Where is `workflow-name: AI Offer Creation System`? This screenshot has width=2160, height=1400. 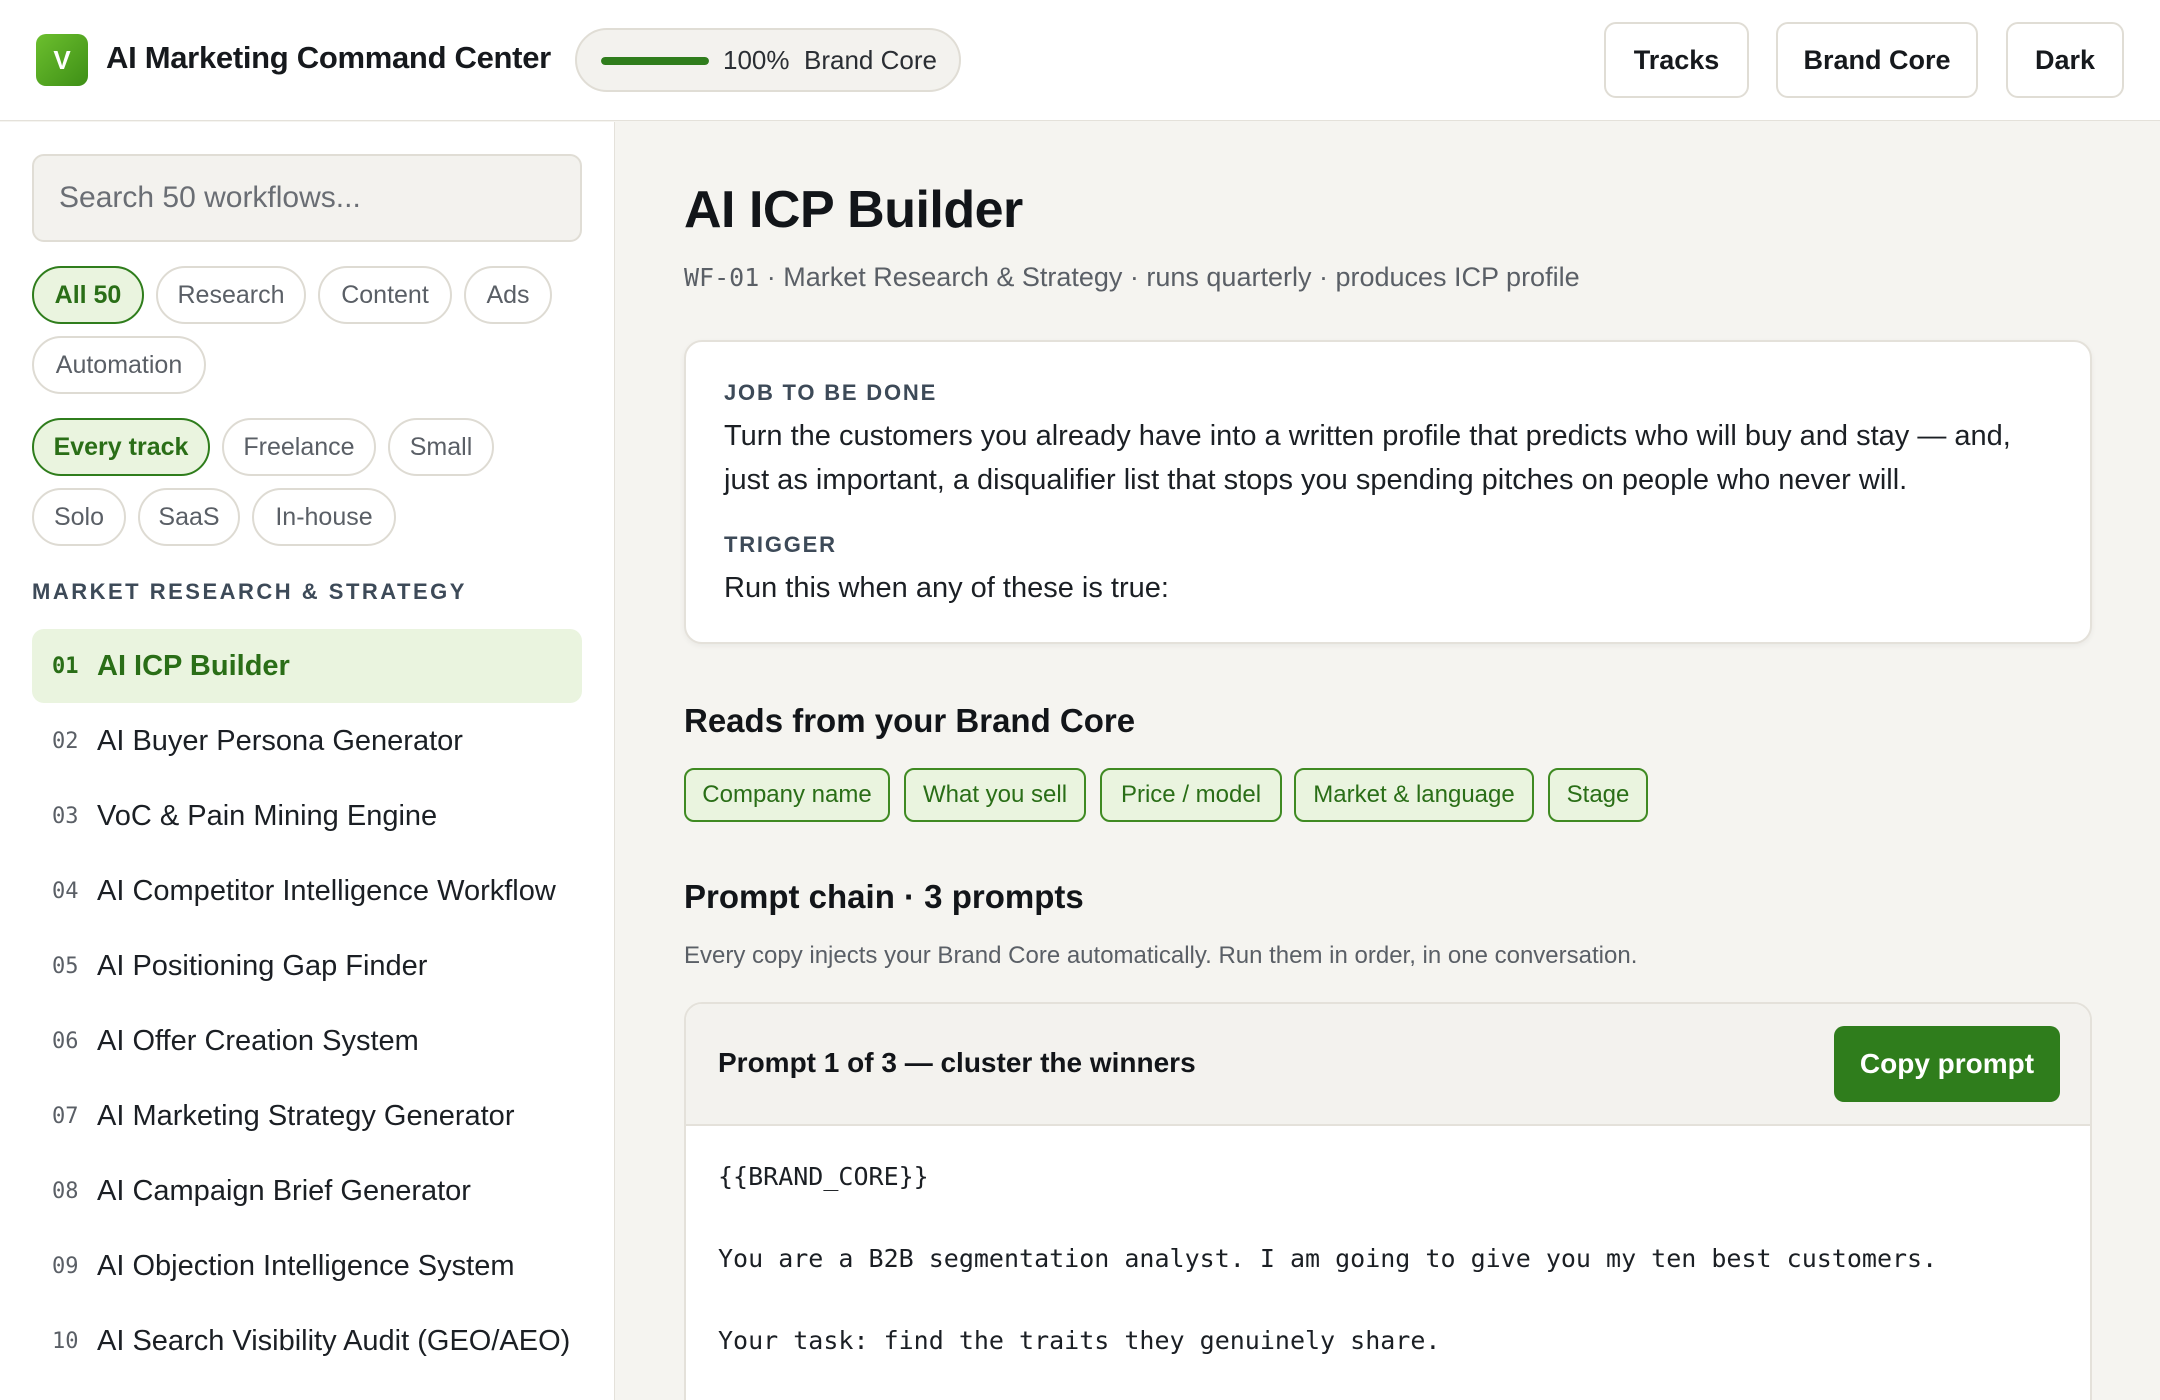
workflow-name: AI Offer Creation System is located at coordinates (258, 1040).